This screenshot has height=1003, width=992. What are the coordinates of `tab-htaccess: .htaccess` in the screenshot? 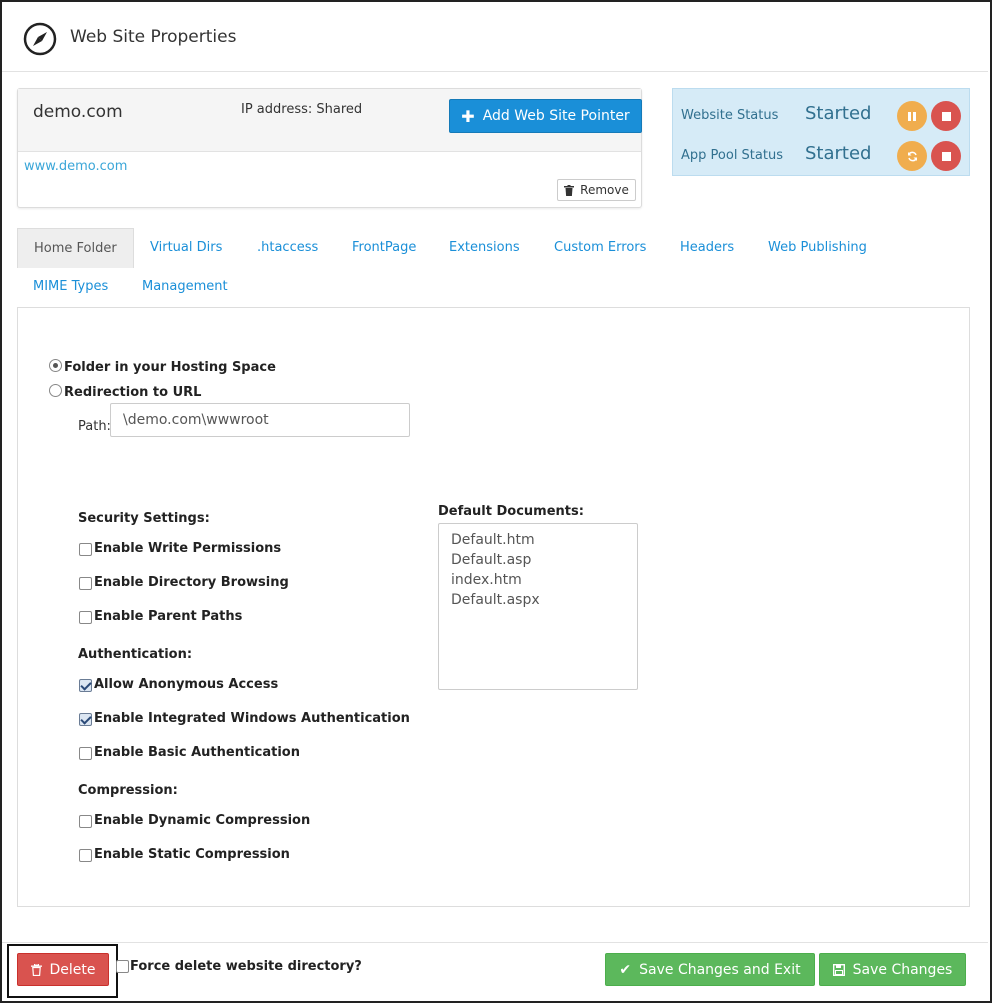 It's located at (287, 248).